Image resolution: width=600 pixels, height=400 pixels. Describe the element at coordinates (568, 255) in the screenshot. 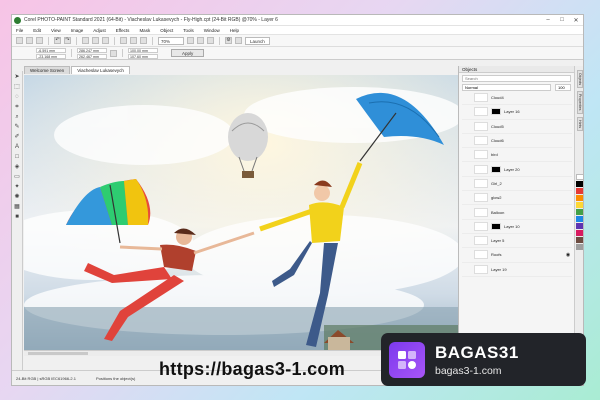

I see `visibility-eye-icon: ◉` at that location.